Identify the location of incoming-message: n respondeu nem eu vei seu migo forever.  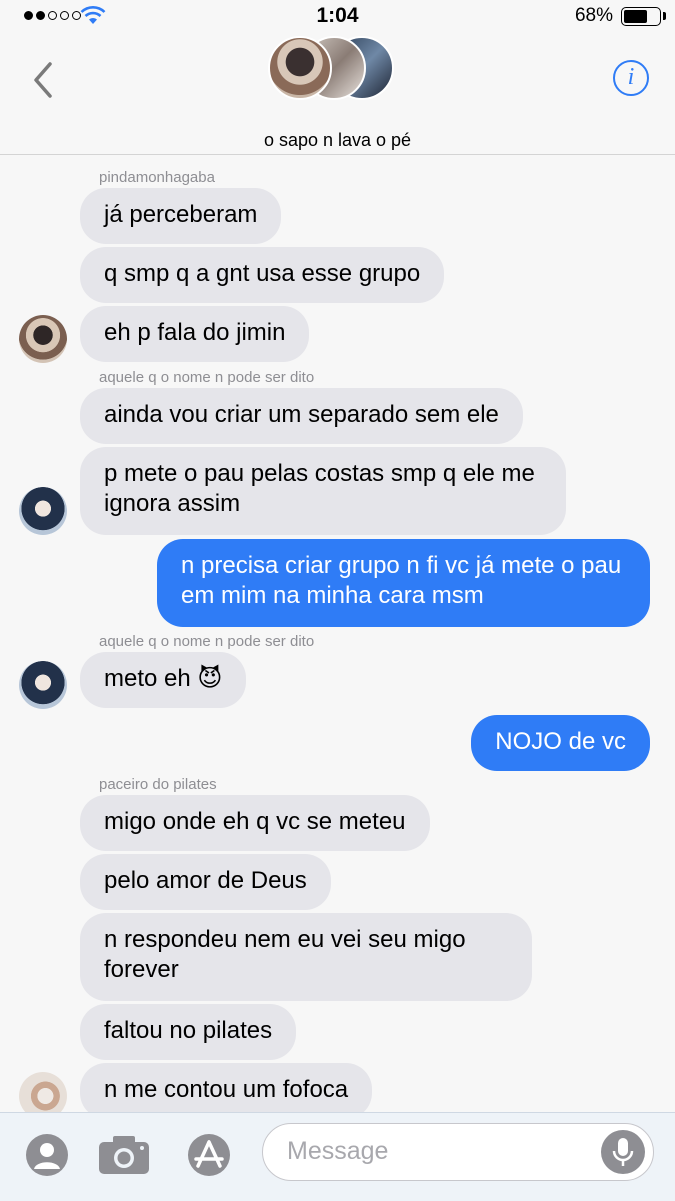
(306, 957).